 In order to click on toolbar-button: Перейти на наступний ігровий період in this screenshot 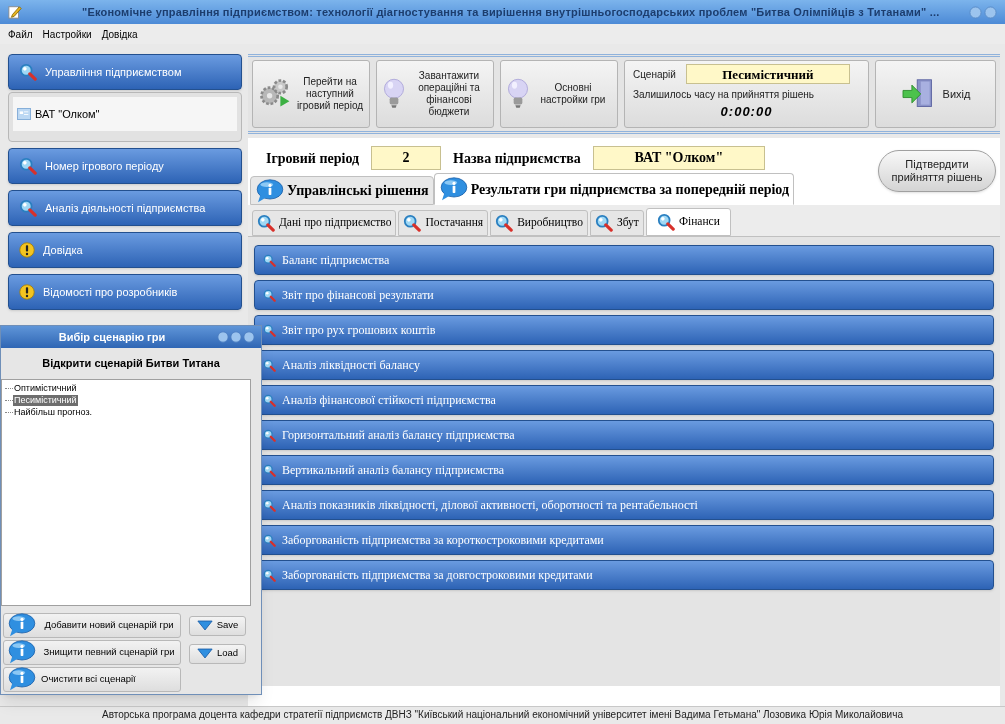, I will do `click(311, 94)`.